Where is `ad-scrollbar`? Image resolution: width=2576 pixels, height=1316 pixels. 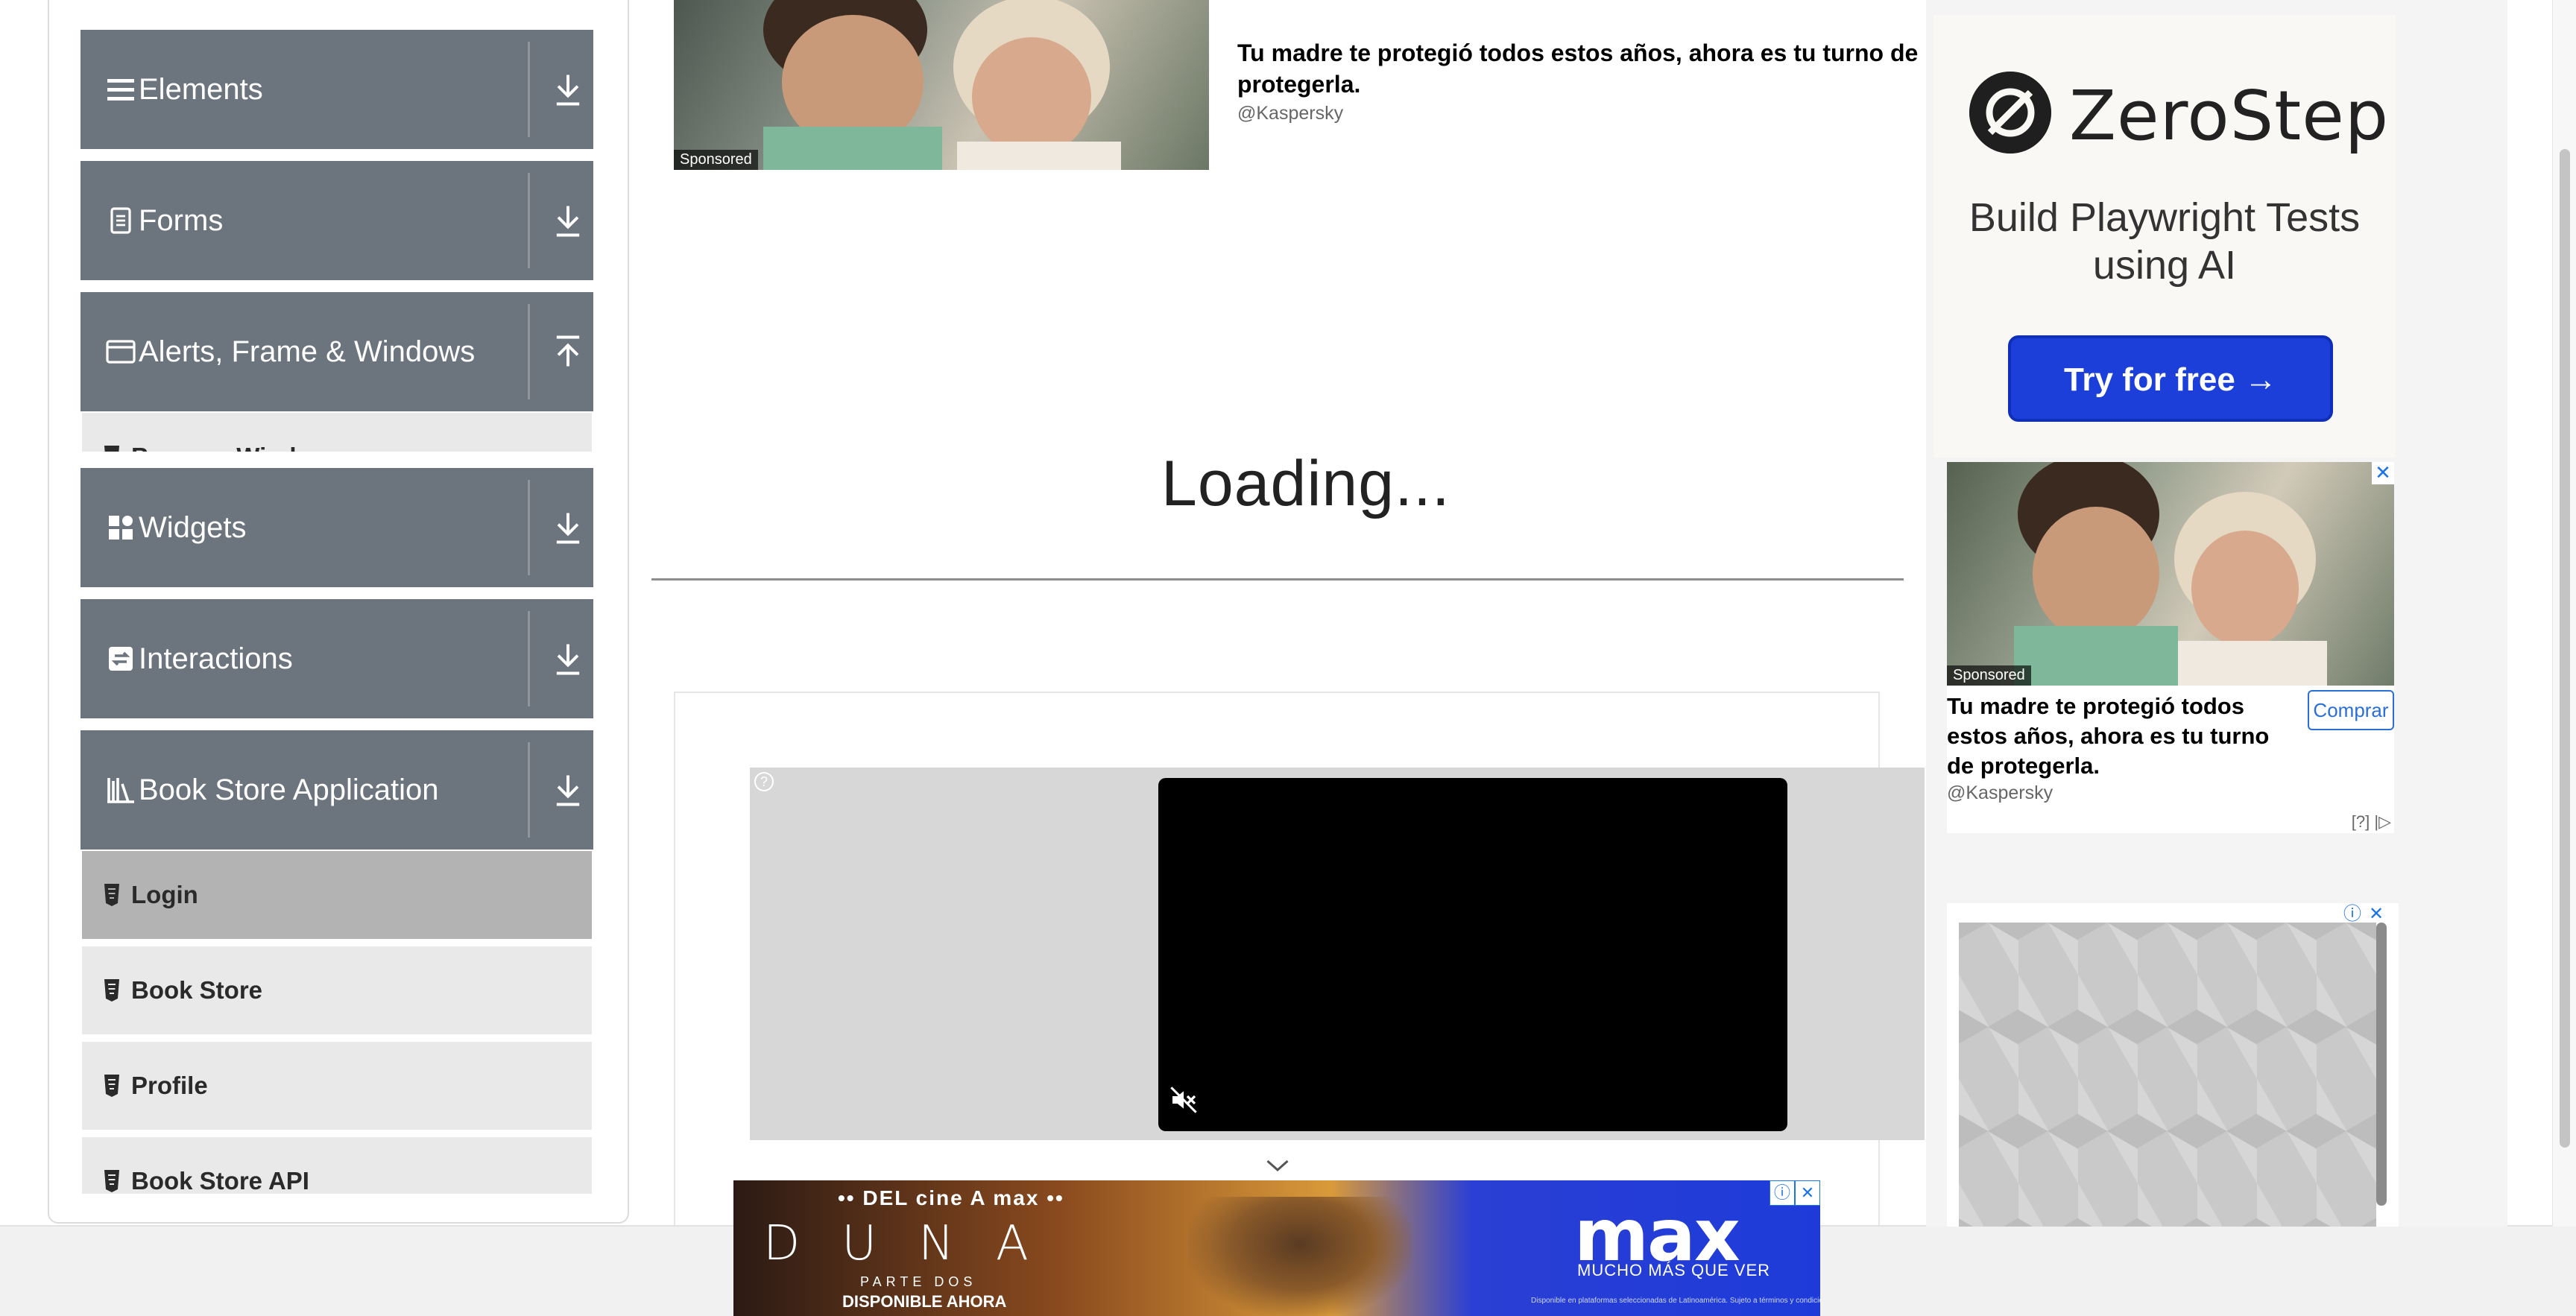 ad-scrollbar is located at coordinates (2381, 1064).